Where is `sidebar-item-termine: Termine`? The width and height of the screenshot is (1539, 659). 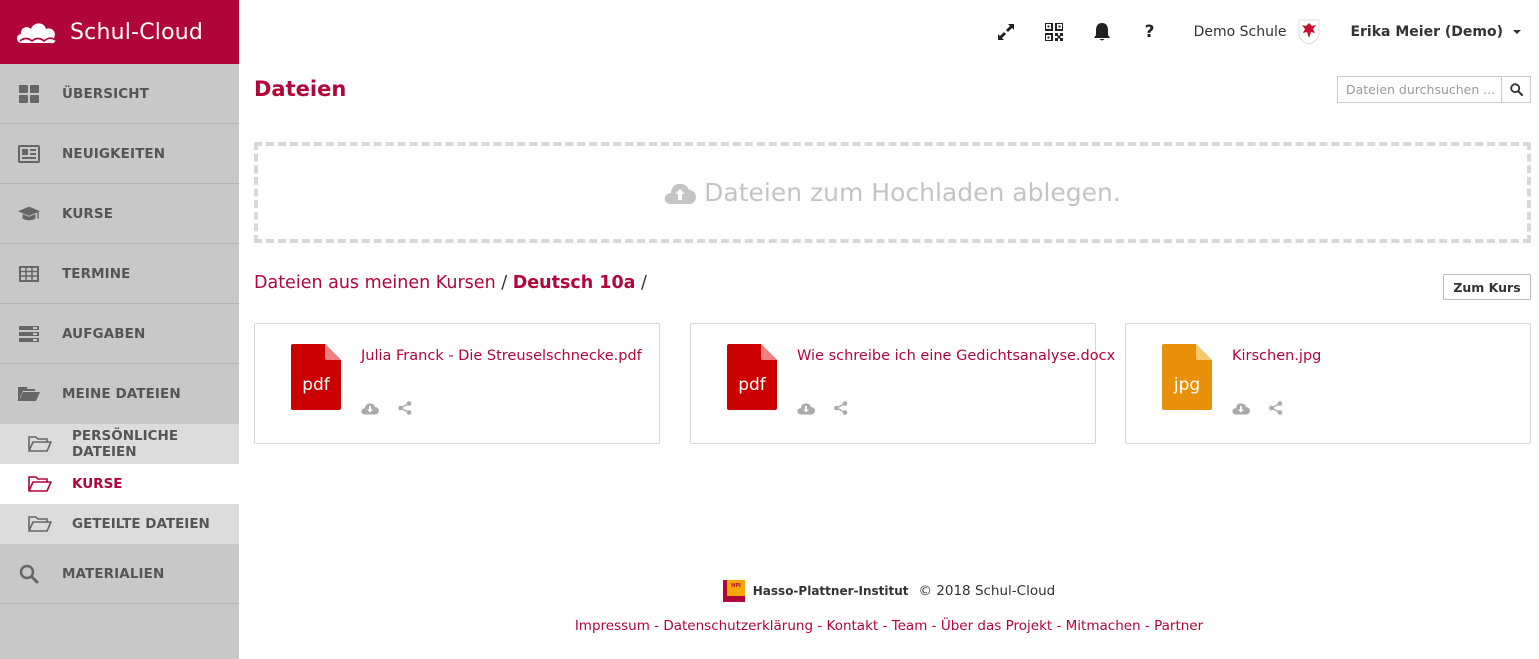 sidebar-item-termine: Termine is located at coordinates (119, 274).